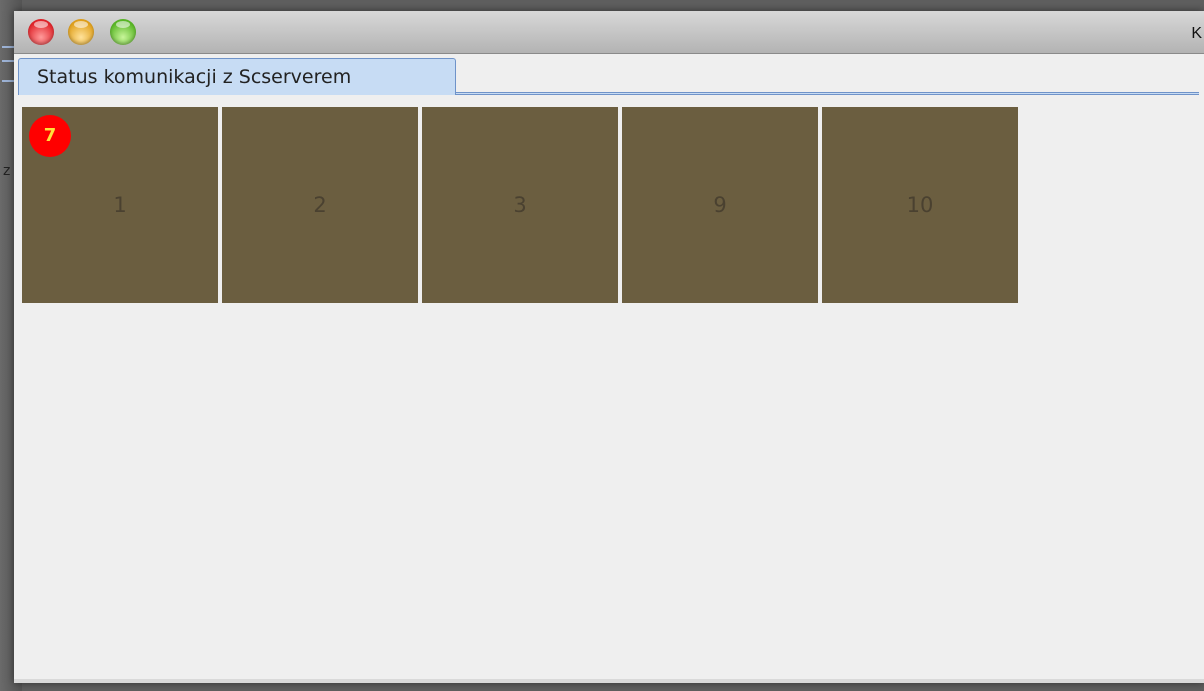  I want to click on window-title: K, so click(1196, 33).